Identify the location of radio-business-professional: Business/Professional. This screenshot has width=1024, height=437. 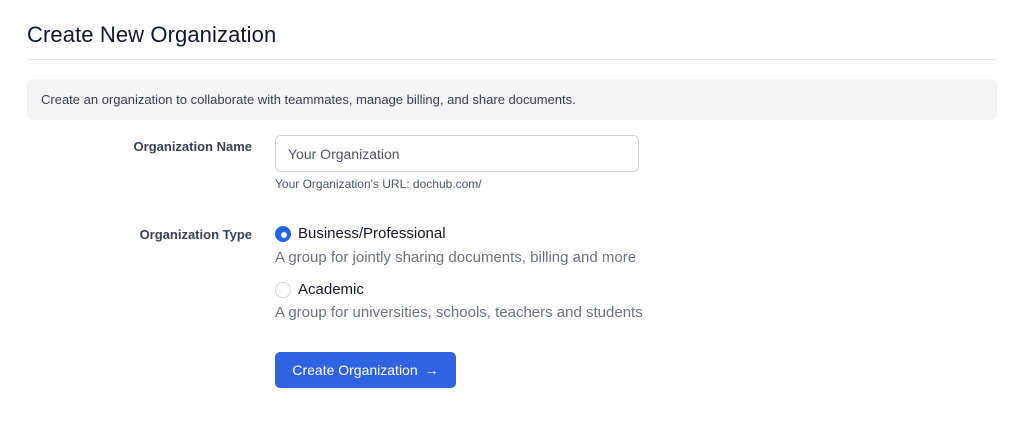
(360, 233).